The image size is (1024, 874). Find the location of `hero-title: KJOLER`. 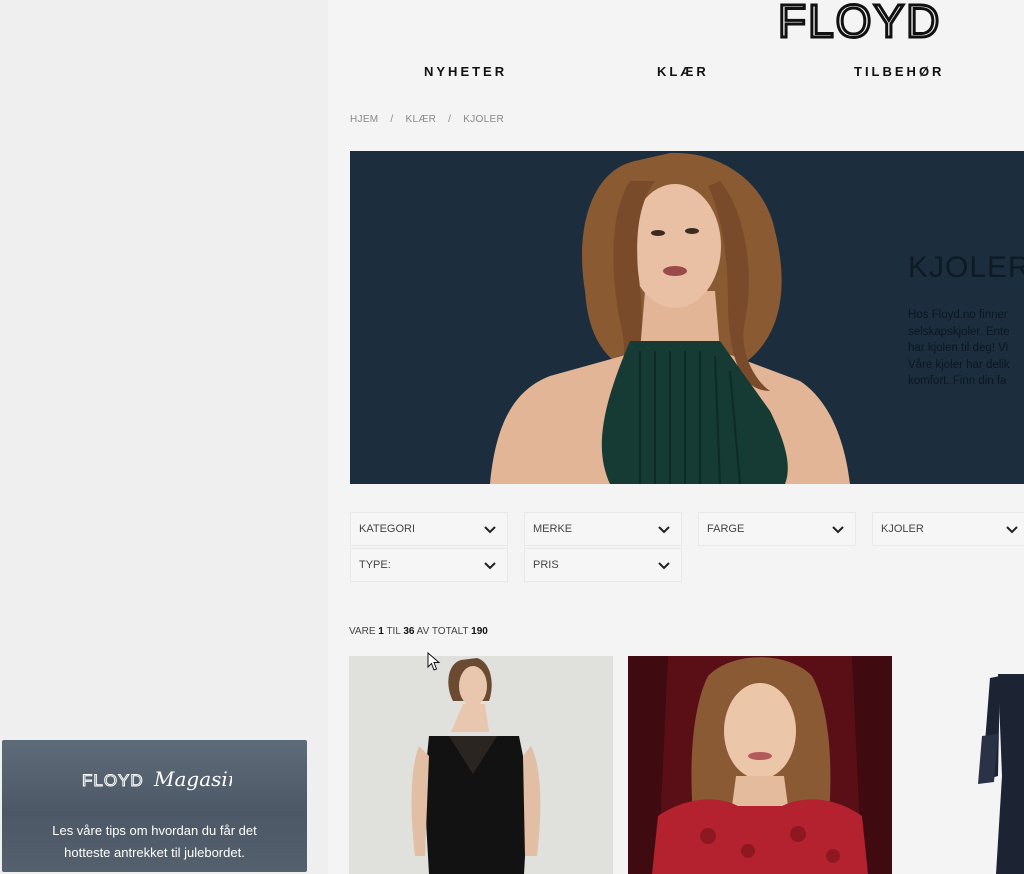

hero-title: KJOLER is located at coordinates (966, 267).